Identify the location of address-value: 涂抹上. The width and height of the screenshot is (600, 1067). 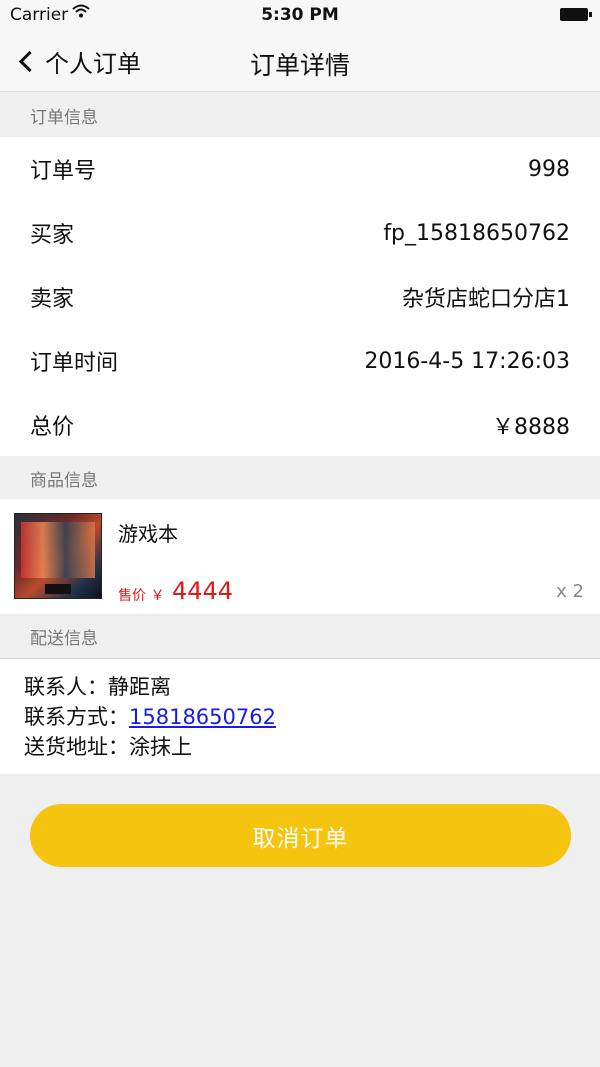
(160, 747).